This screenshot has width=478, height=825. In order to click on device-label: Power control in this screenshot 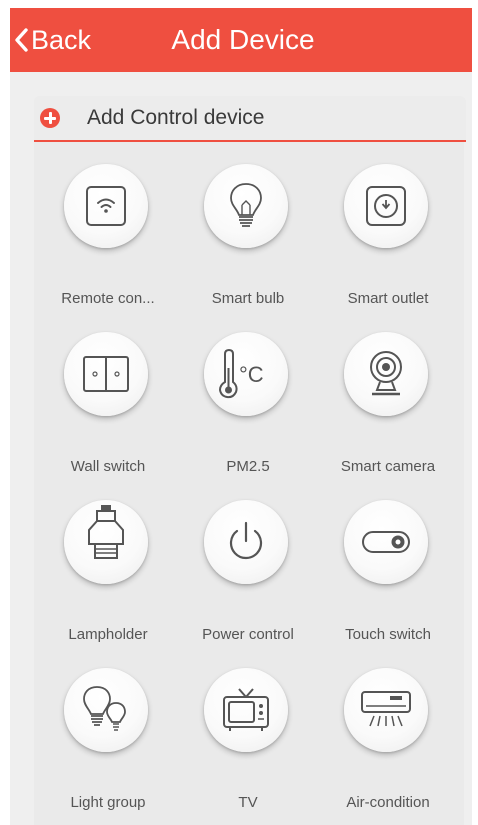, I will do `click(248, 634)`.